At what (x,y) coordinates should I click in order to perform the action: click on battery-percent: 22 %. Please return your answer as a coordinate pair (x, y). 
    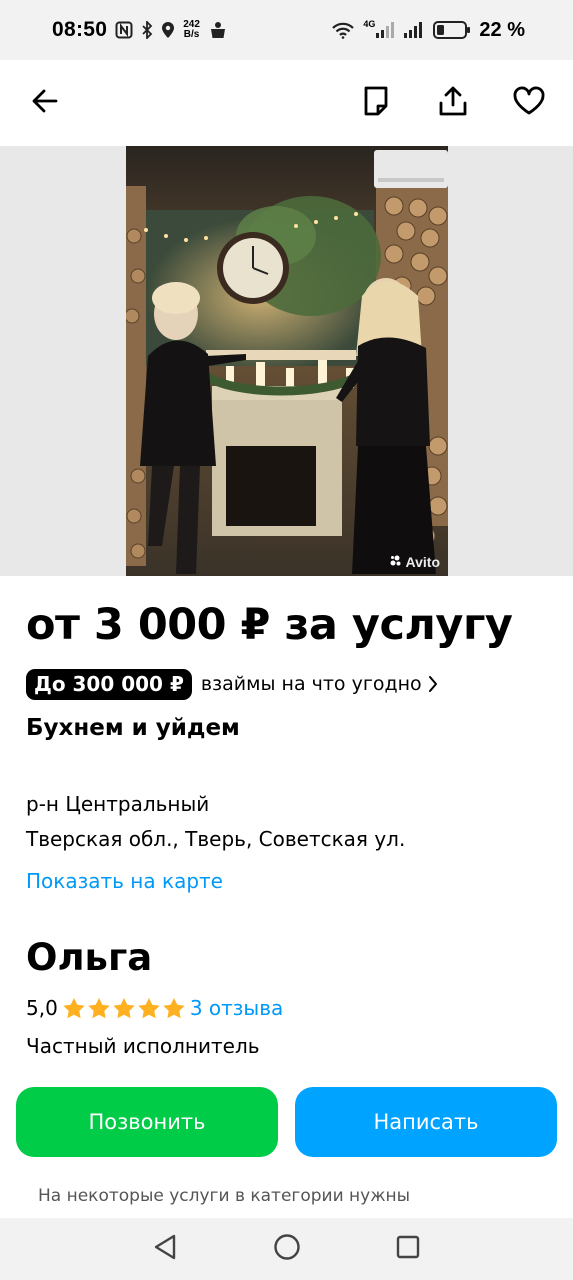
    Looking at the image, I should click on (502, 29).